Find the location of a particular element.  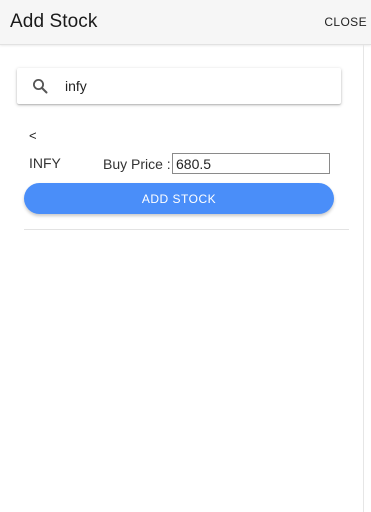

divider is located at coordinates (186, 229).